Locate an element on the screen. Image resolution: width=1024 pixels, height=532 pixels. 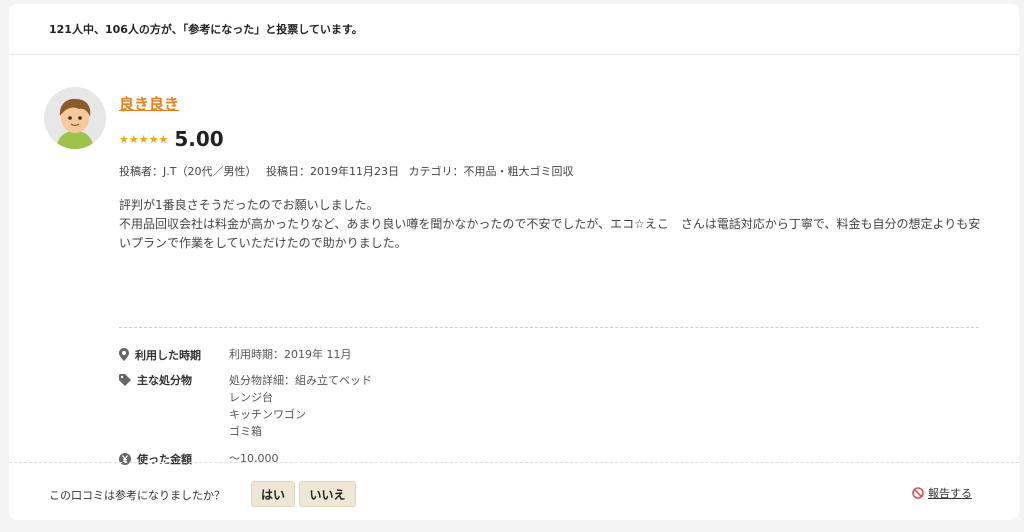
vote-summary-bar: 121人中、106人の方が、「参考になった」と投票しています。 is located at coordinates (514, 29).